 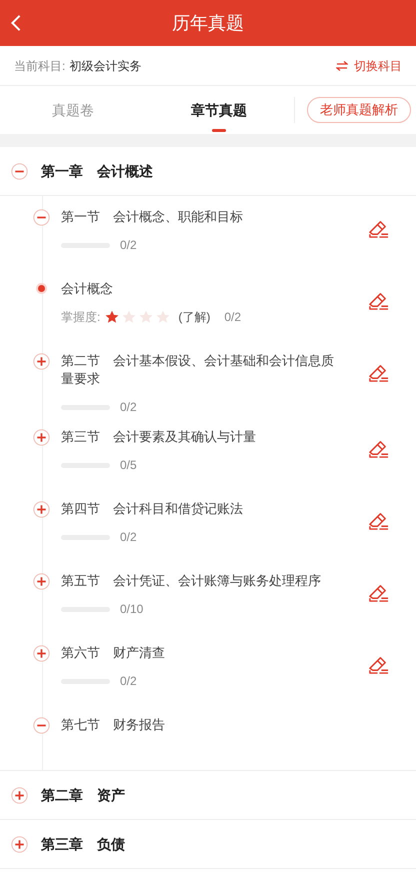 What do you see at coordinates (105, 66) in the screenshot?
I see `subject-name: 初级会计实务` at bounding box center [105, 66].